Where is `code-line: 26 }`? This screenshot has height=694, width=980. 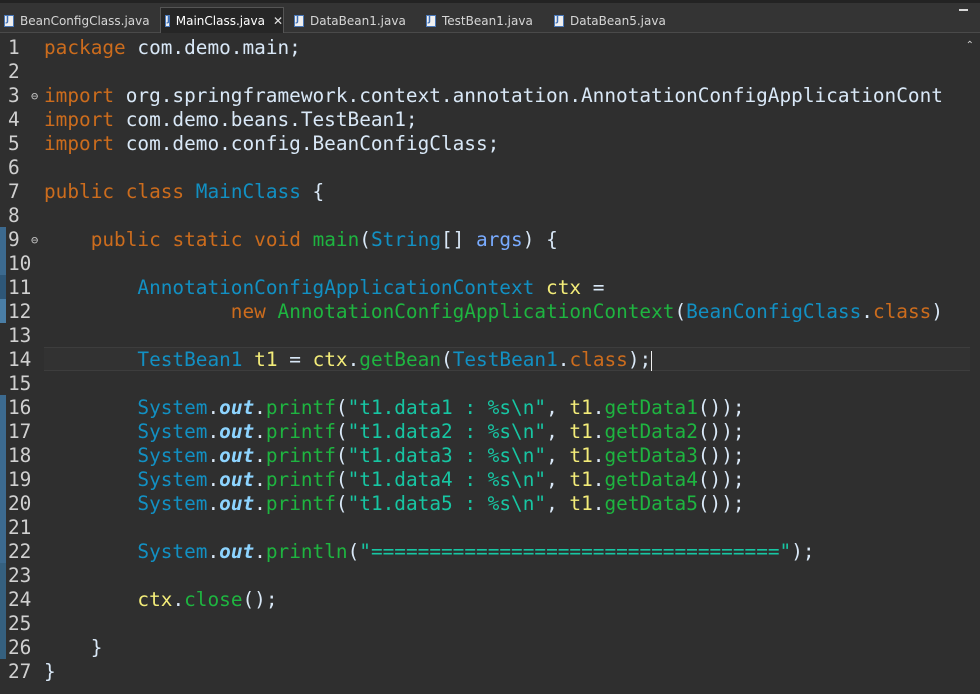 code-line: 26 } is located at coordinates (490, 648).